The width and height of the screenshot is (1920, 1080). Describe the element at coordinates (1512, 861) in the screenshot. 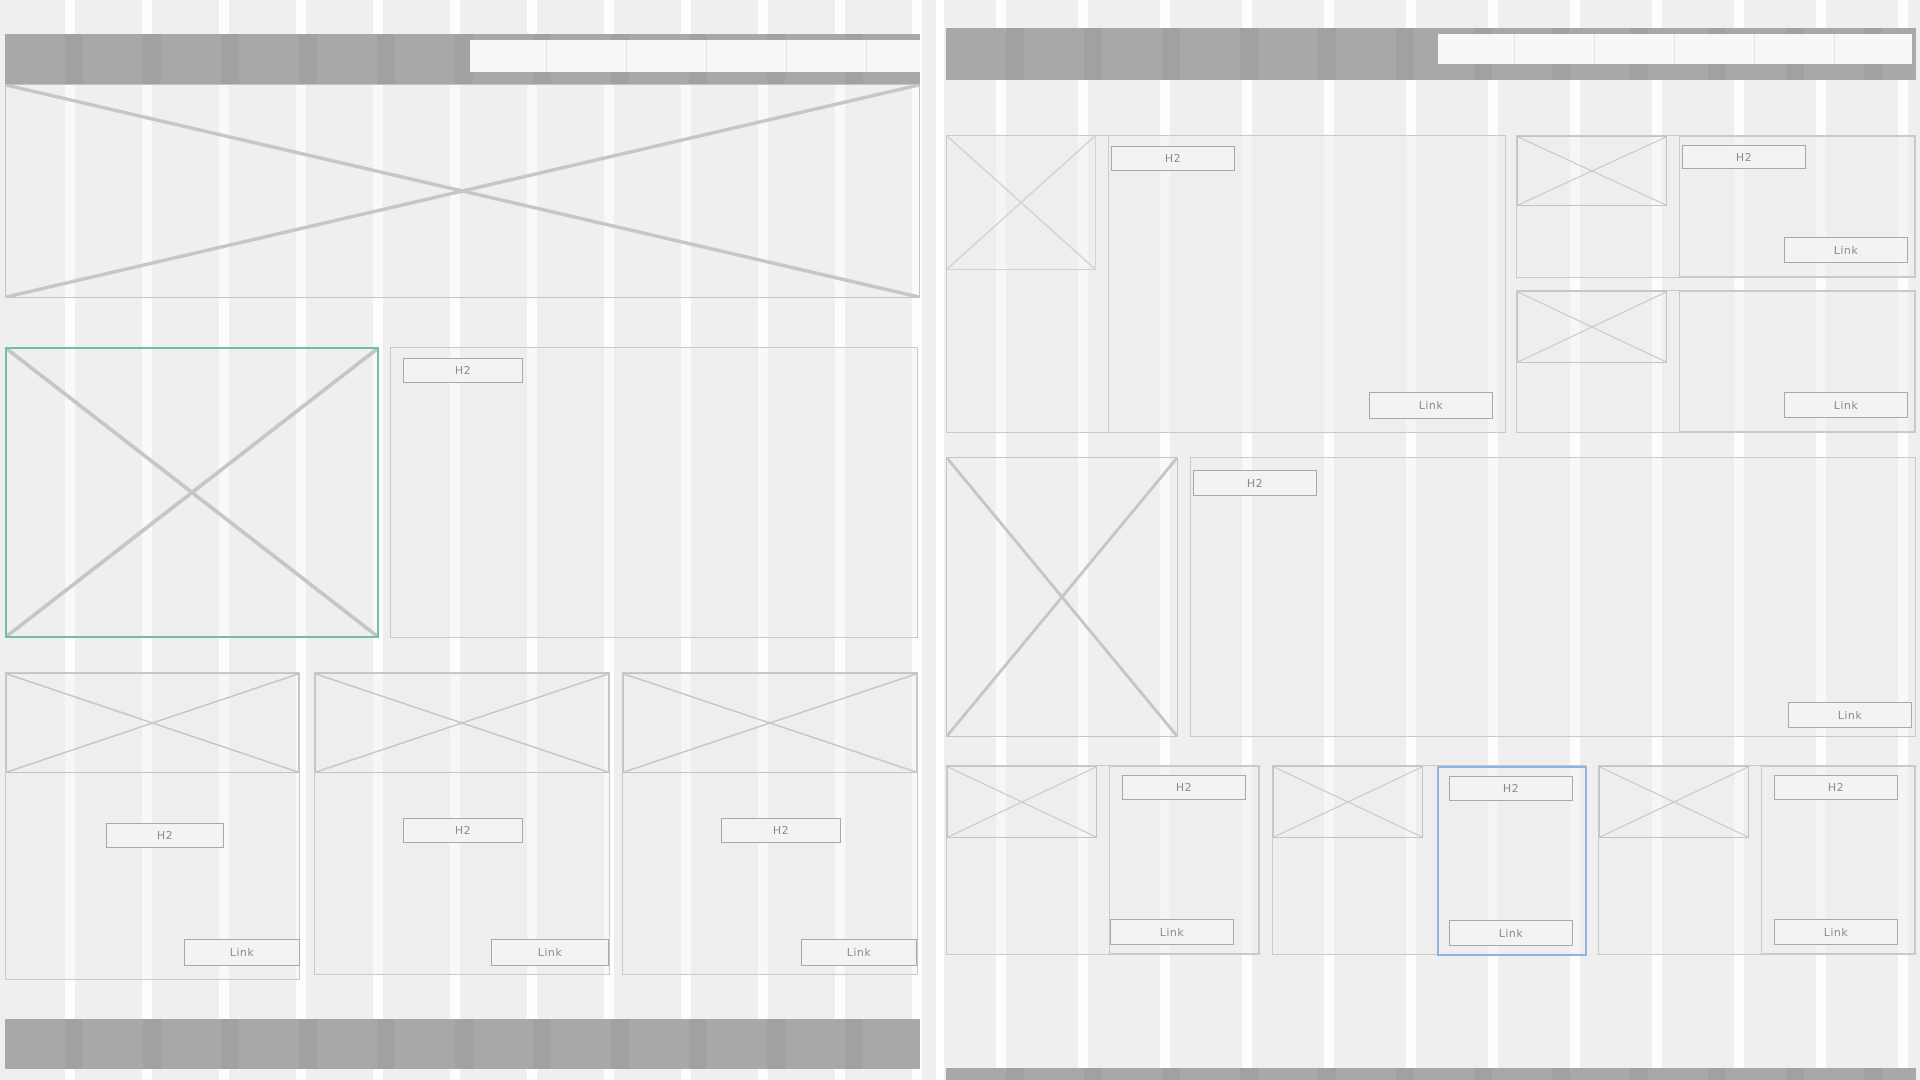

I see `card-text-block-selected: H2 Link` at that location.